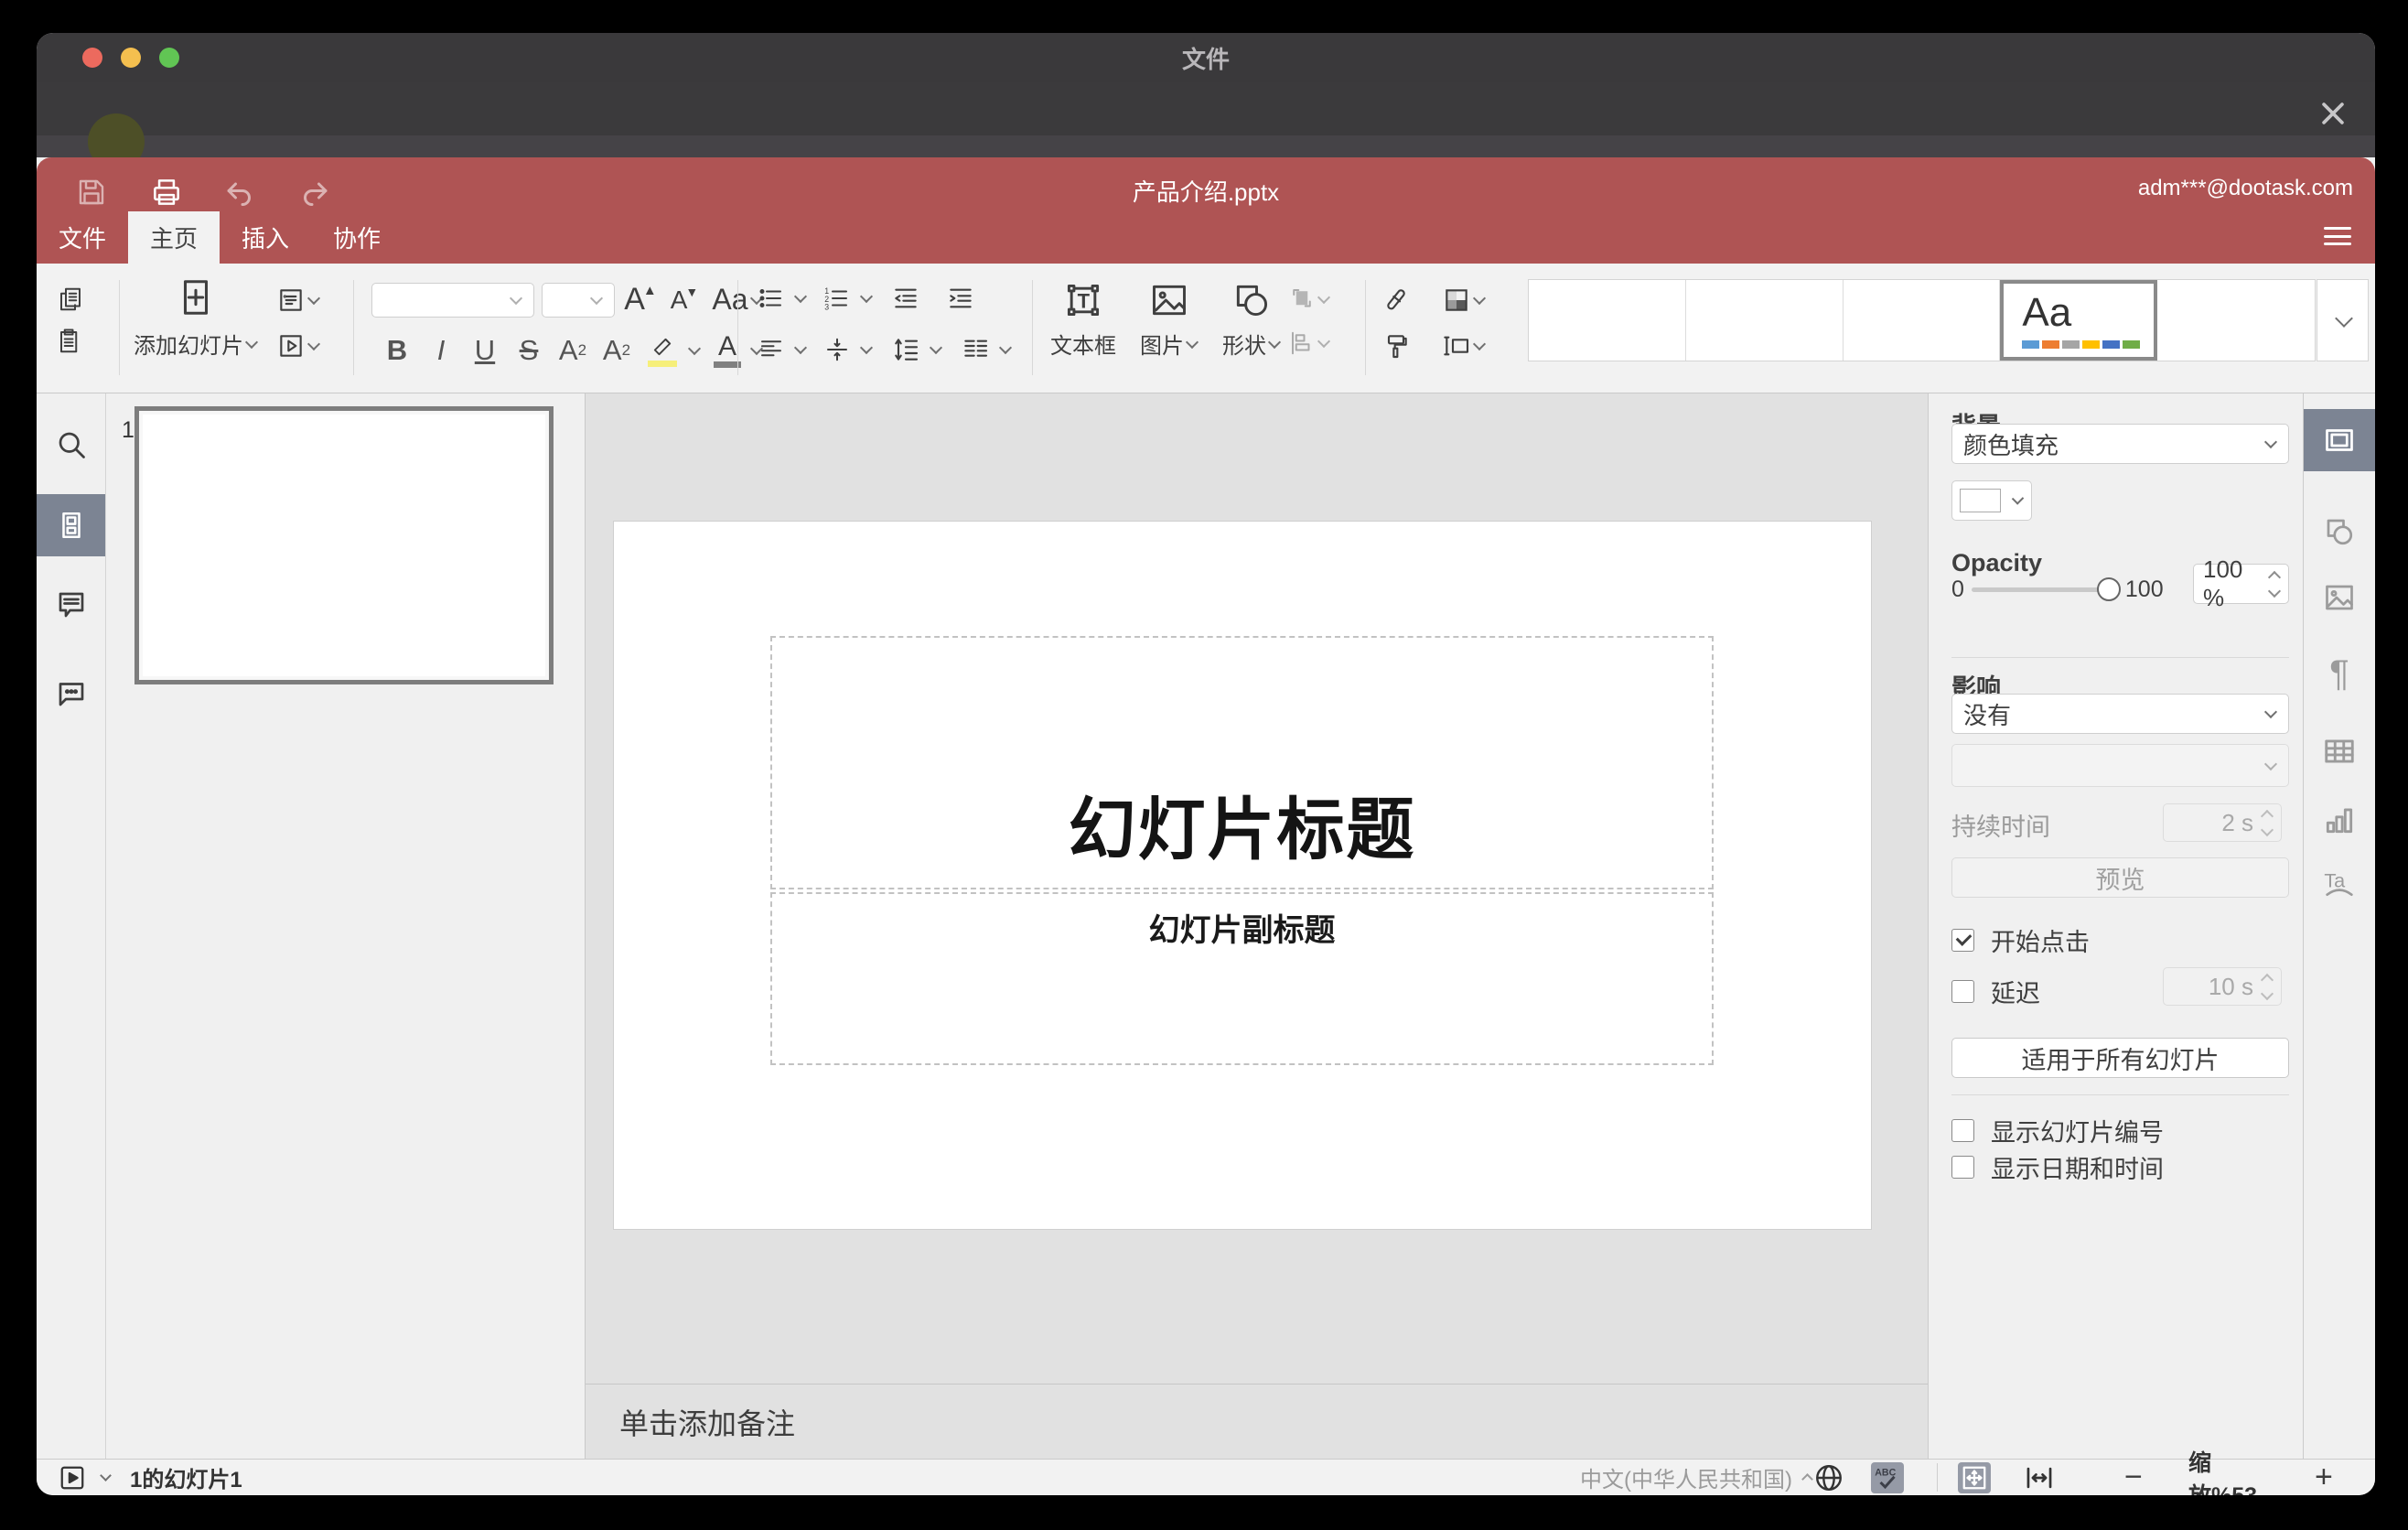 The height and width of the screenshot is (1530, 2408). What do you see at coordinates (1162, 346) in the screenshot?
I see `image-label: 图片` at bounding box center [1162, 346].